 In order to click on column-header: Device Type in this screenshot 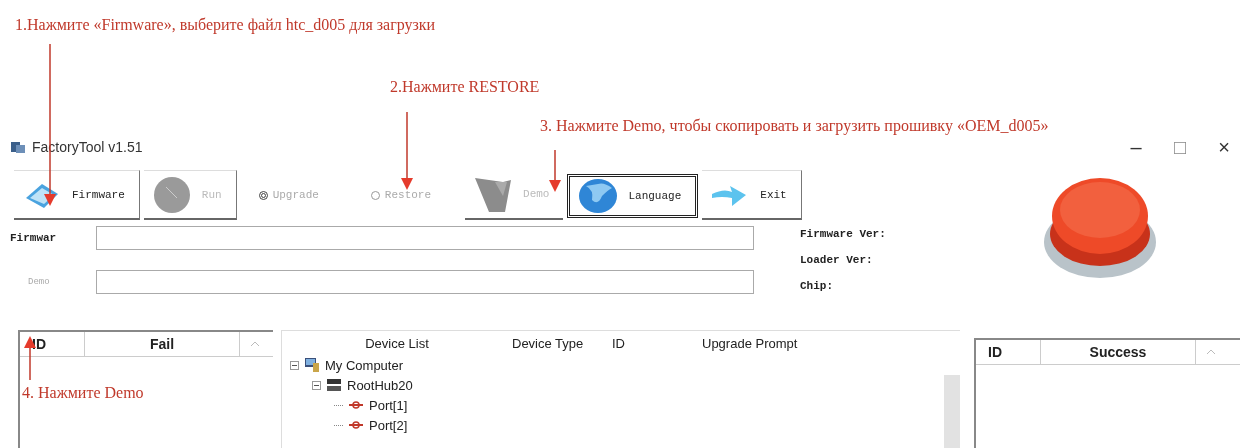, I will do `click(562, 343)`.